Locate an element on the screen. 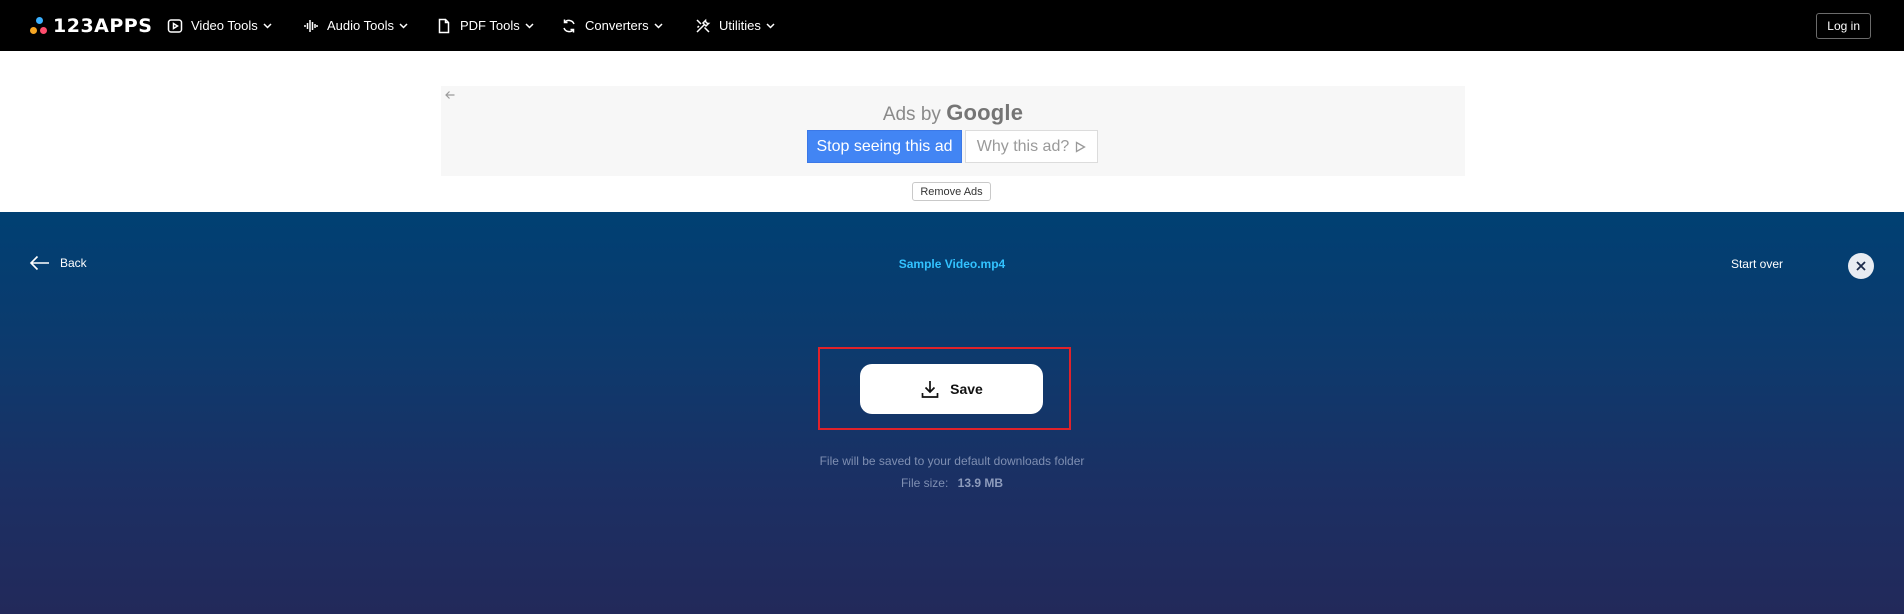 The width and height of the screenshot is (1904, 614). why-this-ad-button: Why this ad? is located at coordinates (1031, 146).